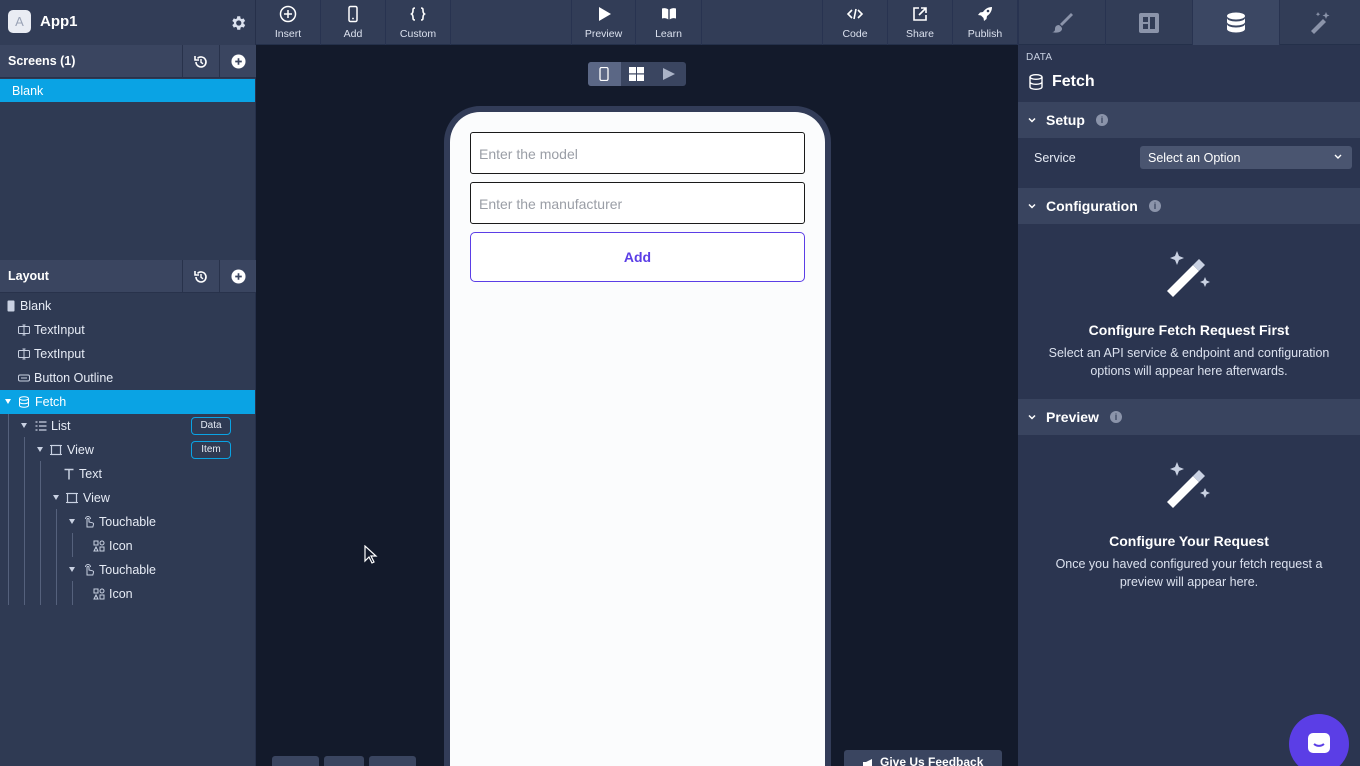  Describe the element at coordinates (61, 426) in the screenshot. I see `layout-node-label: List` at that location.